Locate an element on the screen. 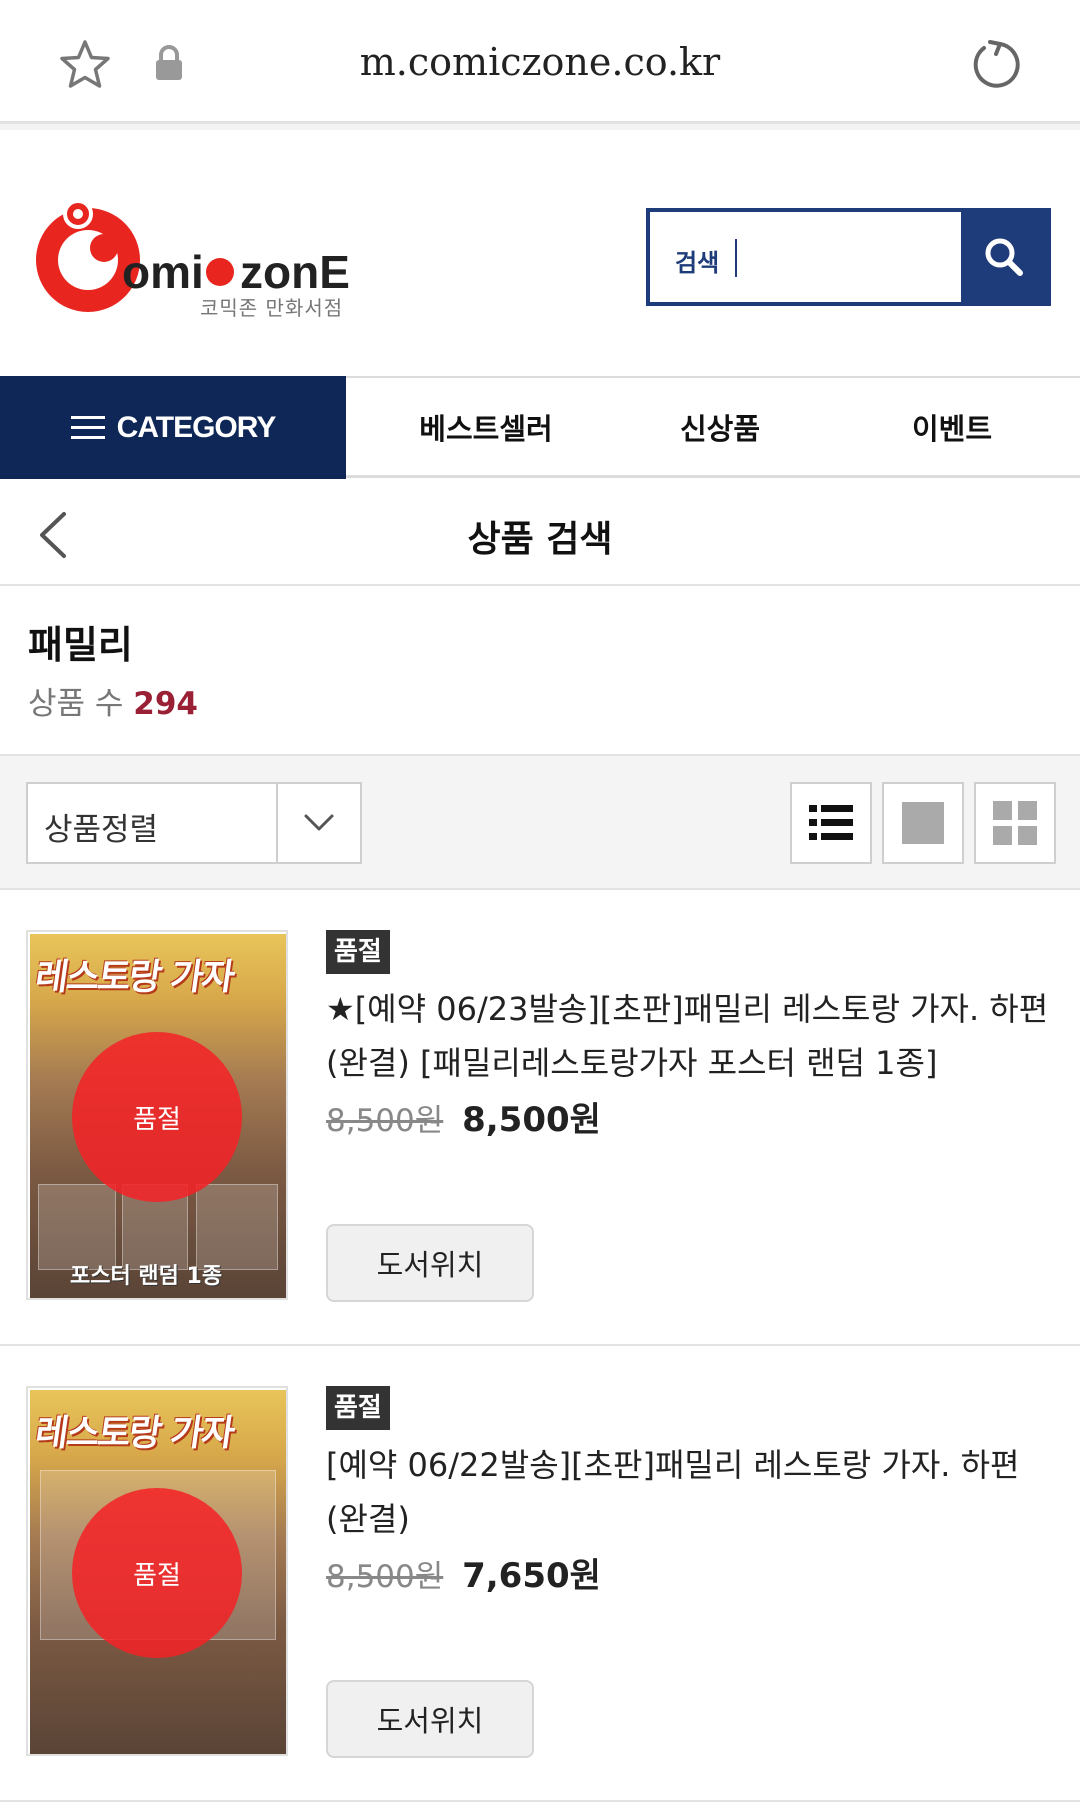  list-view-button is located at coordinates (831, 823).